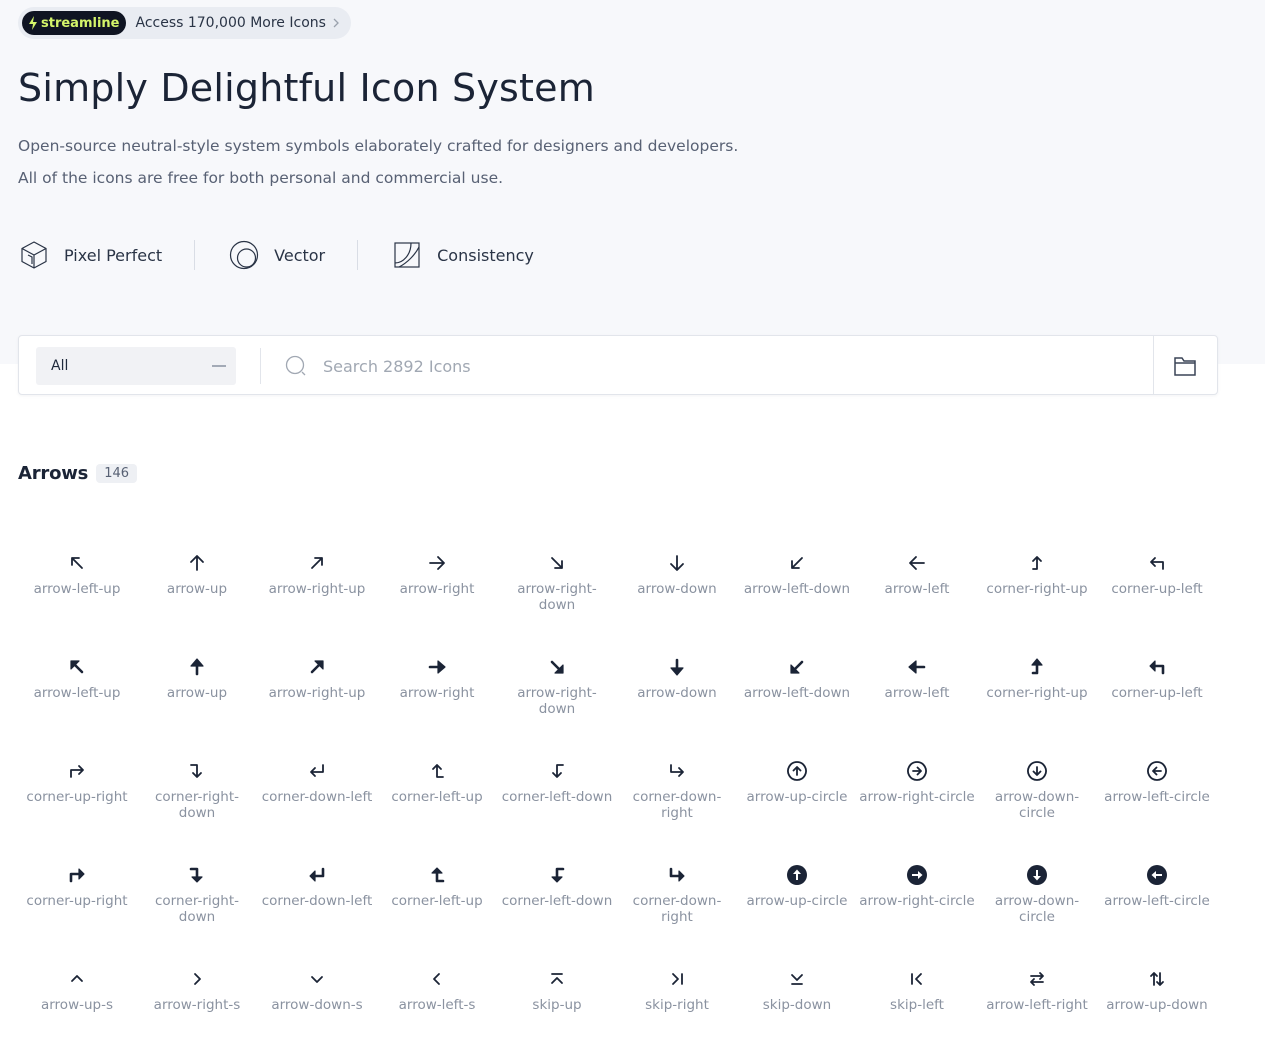  What do you see at coordinates (113, 255) in the screenshot?
I see `feature-label: Pixel Perfect` at bounding box center [113, 255].